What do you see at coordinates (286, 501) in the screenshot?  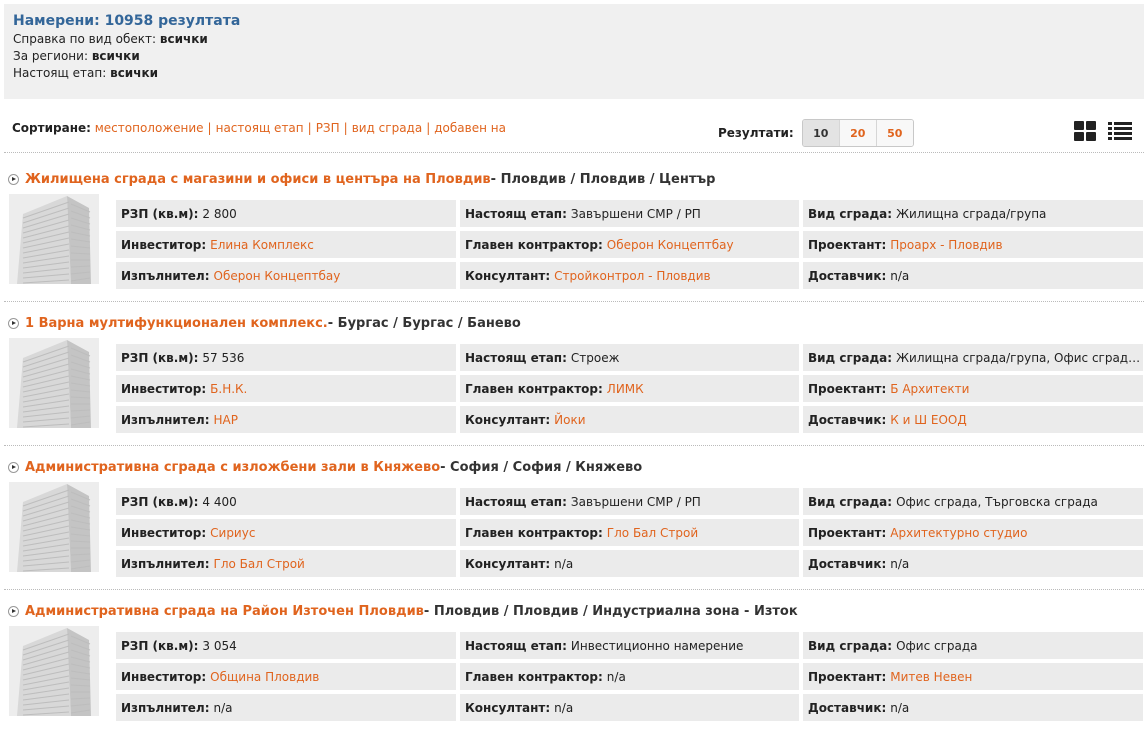 I see `project-field: РЗП (кв.м): 4 400` at bounding box center [286, 501].